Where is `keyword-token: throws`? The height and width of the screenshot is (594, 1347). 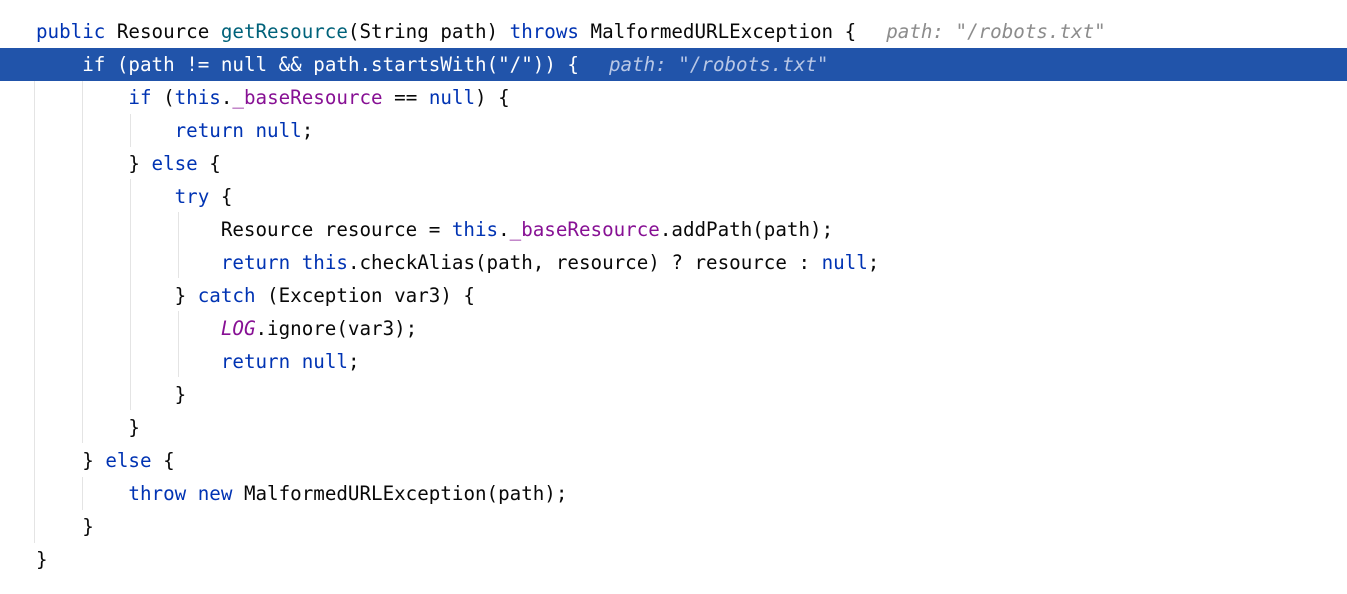
keyword-token: throws is located at coordinates (544, 31).